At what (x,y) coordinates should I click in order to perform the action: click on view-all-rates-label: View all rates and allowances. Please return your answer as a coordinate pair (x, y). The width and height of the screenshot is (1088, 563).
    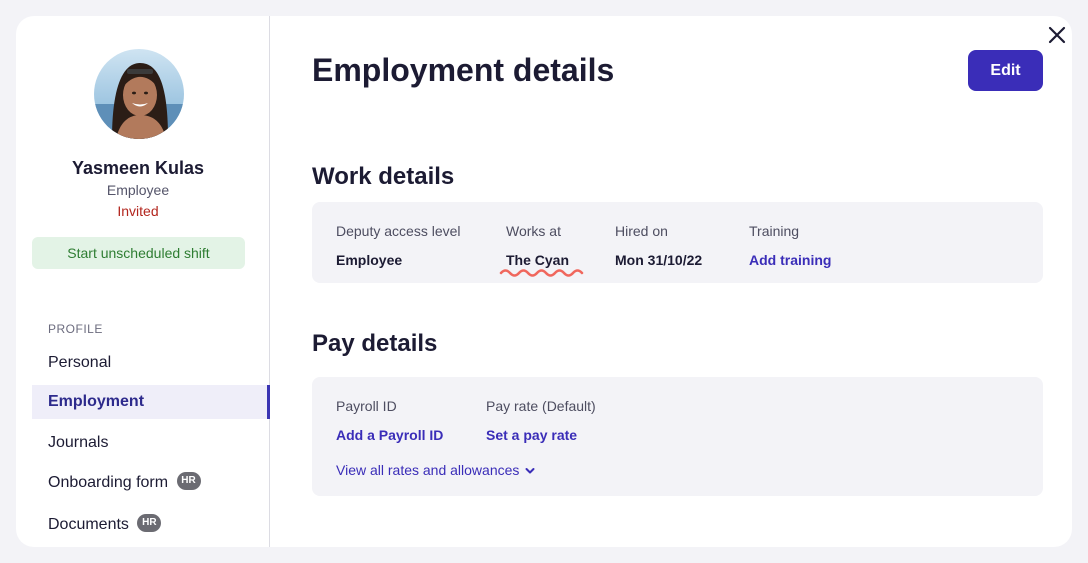
    Looking at the image, I should click on (428, 470).